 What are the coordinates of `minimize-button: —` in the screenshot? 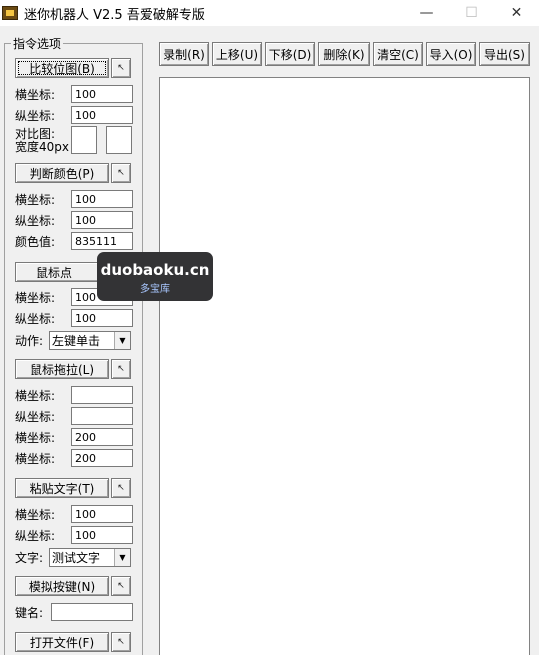 It's located at (426, 13).